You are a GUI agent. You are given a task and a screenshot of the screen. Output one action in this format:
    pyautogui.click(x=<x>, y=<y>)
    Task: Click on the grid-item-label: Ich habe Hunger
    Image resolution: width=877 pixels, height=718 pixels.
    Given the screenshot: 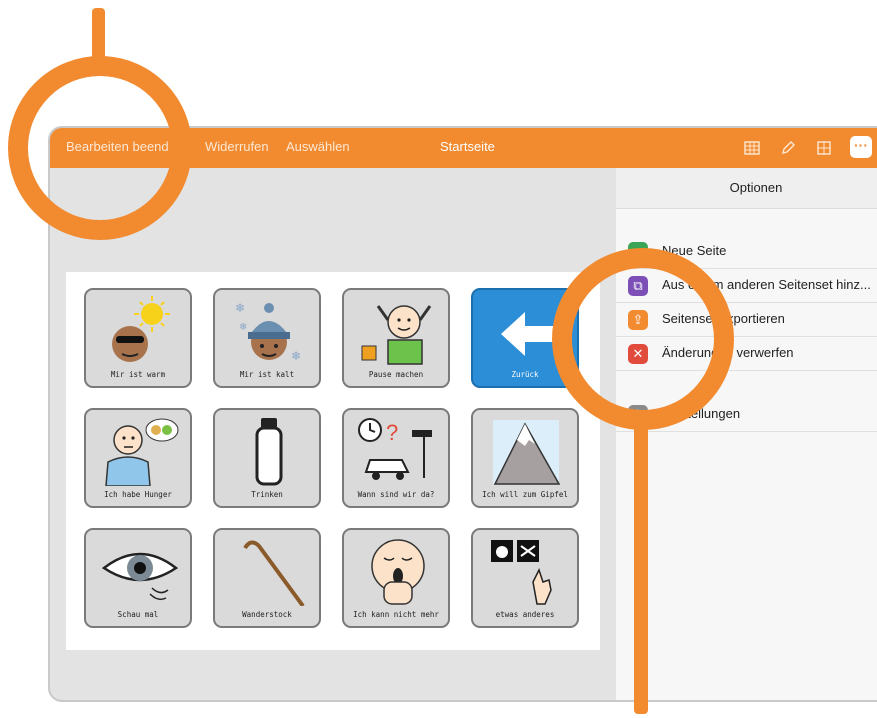 What is the action you would take?
    pyautogui.click(x=138, y=494)
    